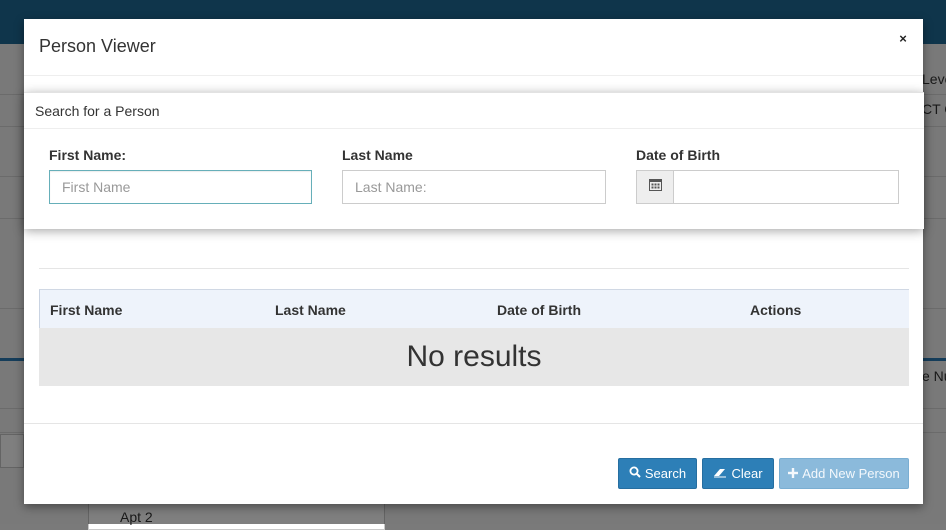  What do you see at coordinates (474, 128) in the screenshot?
I see `search-panel-divider` at bounding box center [474, 128].